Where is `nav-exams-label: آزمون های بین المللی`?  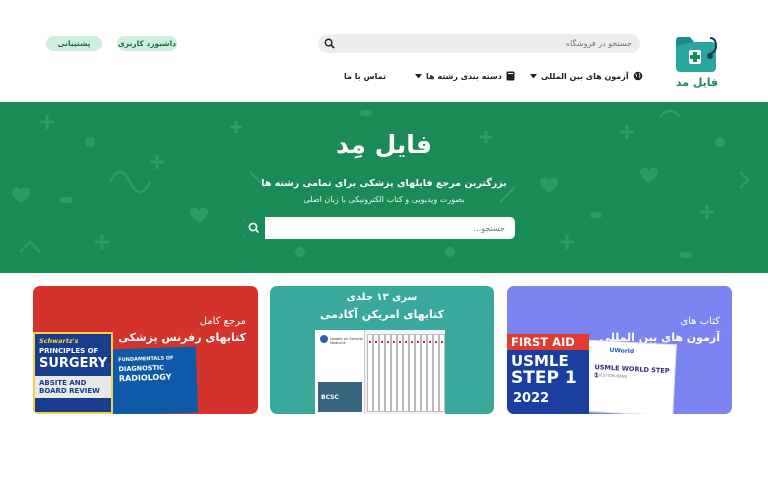 nav-exams-label: آزمون های بین المللی is located at coordinates (585, 76).